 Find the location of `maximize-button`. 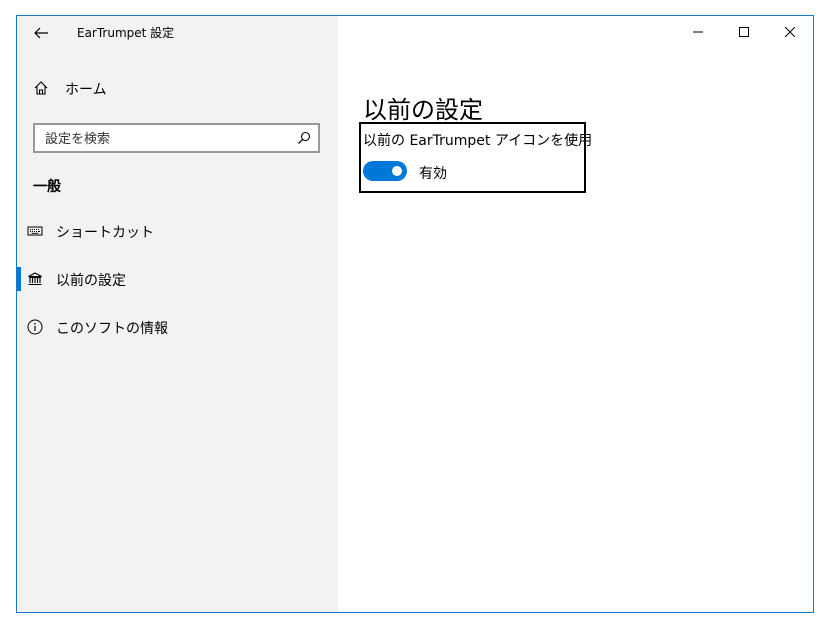

maximize-button is located at coordinates (744, 32).